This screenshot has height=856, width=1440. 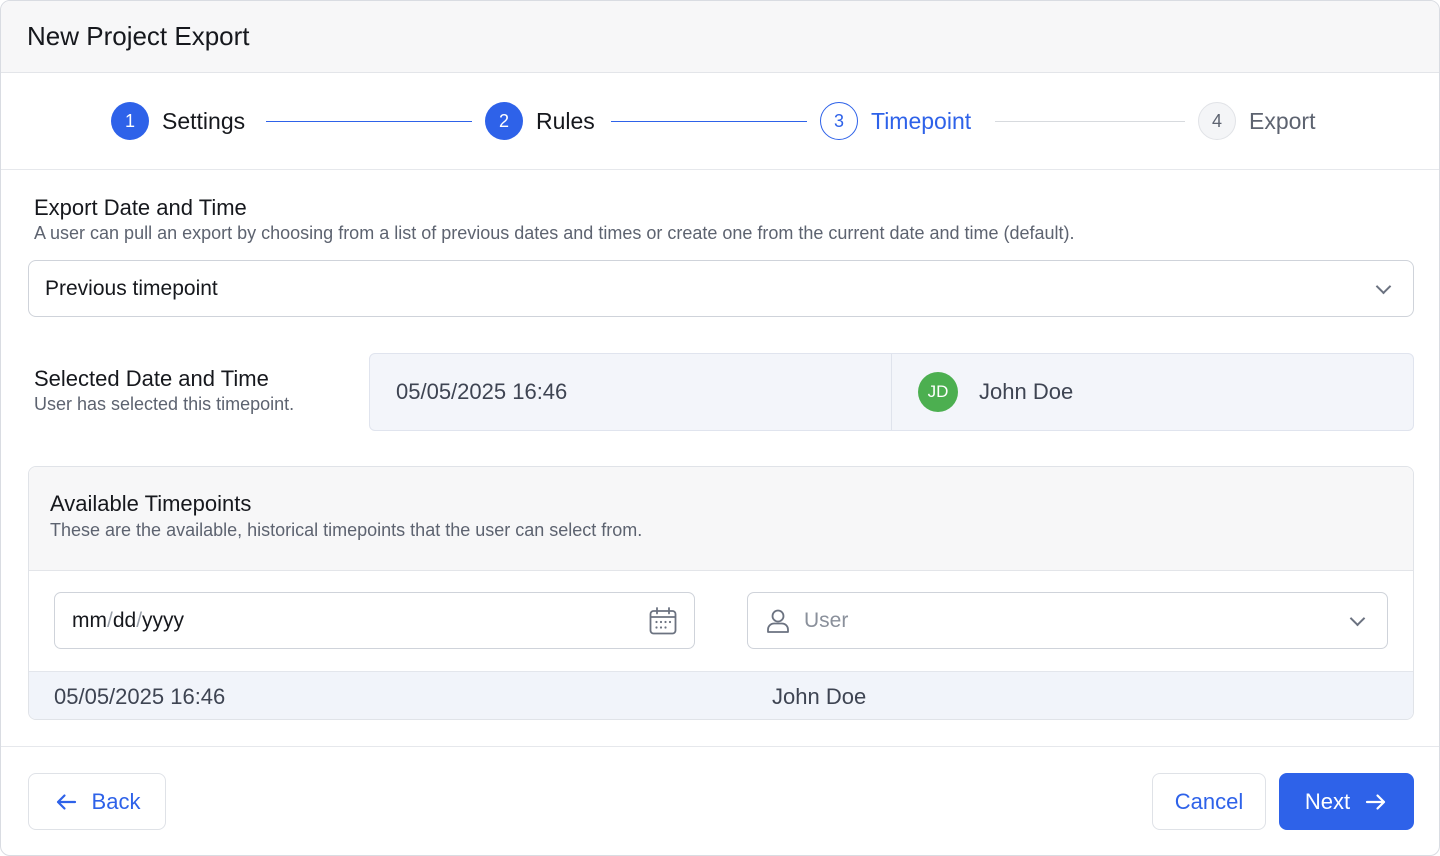 I want to click on divider, so click(x=891, y=392).